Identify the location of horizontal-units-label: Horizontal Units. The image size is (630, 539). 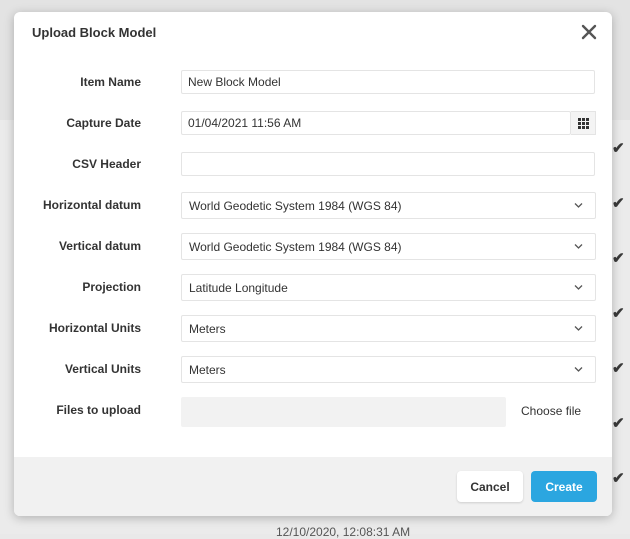
(95, 328).